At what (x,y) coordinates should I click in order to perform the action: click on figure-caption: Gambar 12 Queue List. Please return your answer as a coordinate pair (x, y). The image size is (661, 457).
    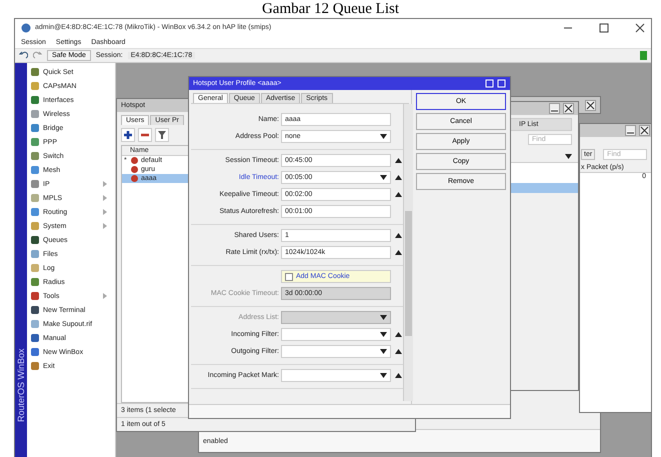
    Looking at the image, I should click on (330, 9).